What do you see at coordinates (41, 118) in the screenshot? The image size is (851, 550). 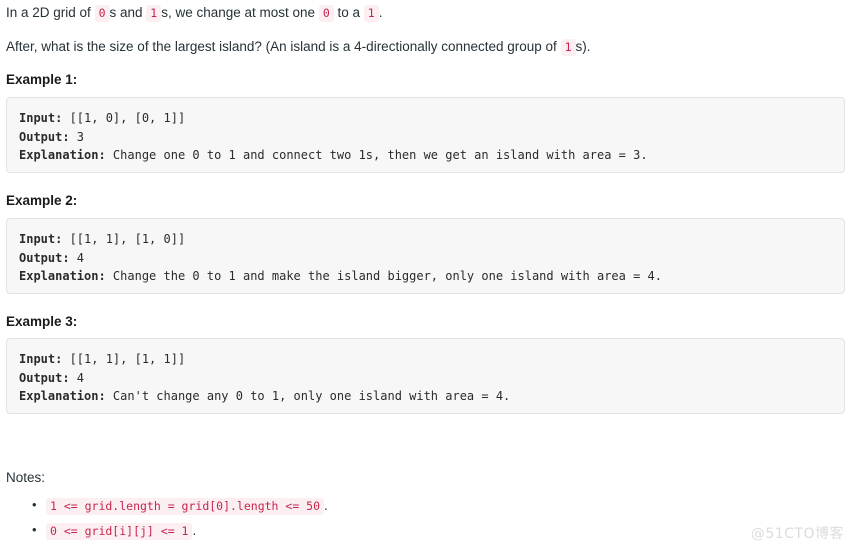 I see `example-1-input-label: Input:` at bounding box center [41, 118].